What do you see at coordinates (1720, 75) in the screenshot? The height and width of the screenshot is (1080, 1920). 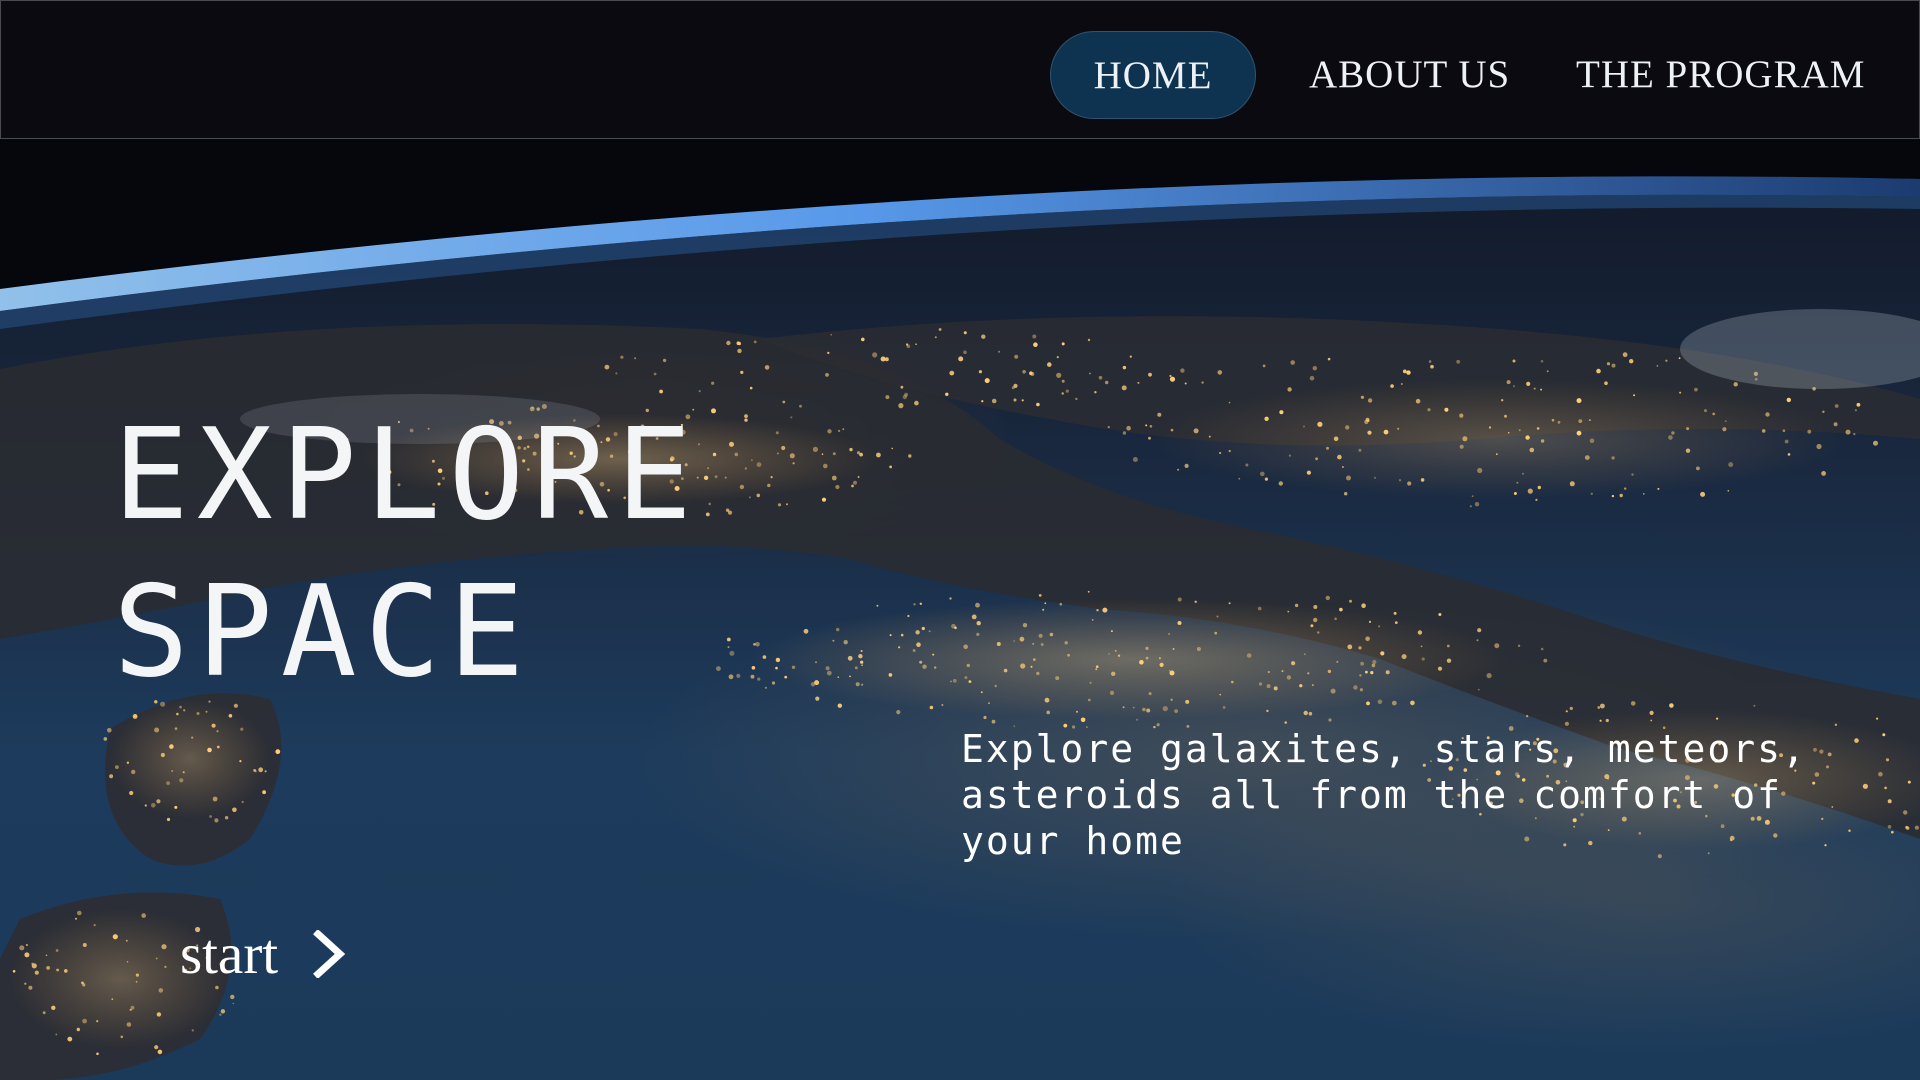 I see `nav-the-program-link: THE PROGRAM` at bounding box center [1720, 75].